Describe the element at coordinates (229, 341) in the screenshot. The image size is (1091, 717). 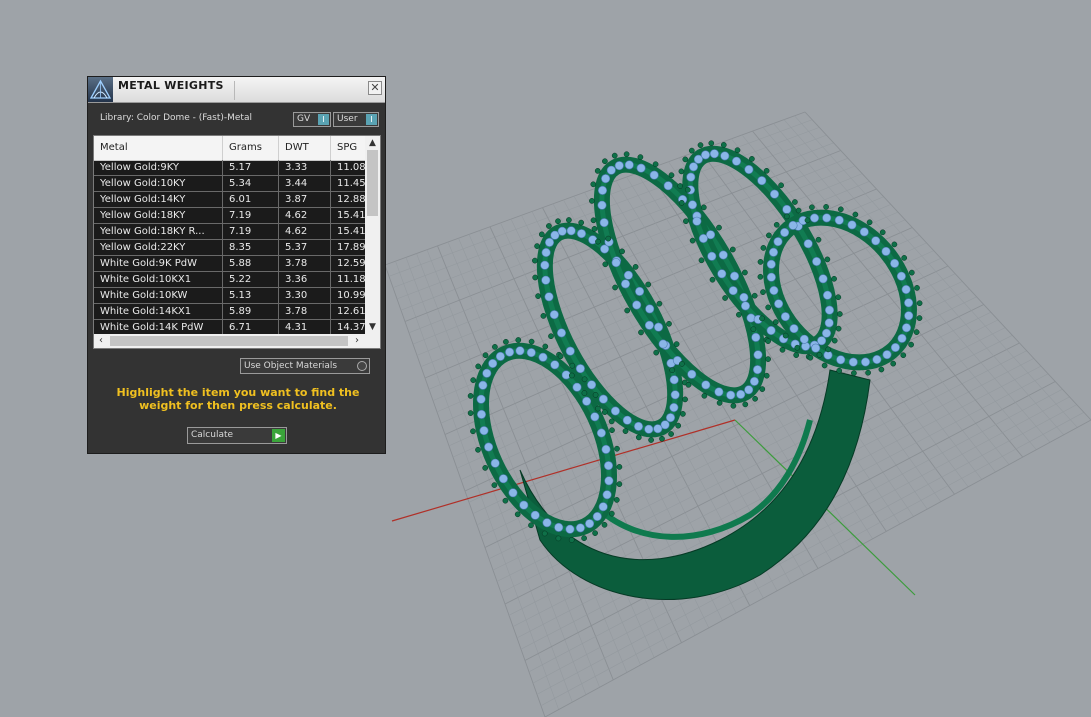
I see `horizontal-scroll-thumb` at that location.